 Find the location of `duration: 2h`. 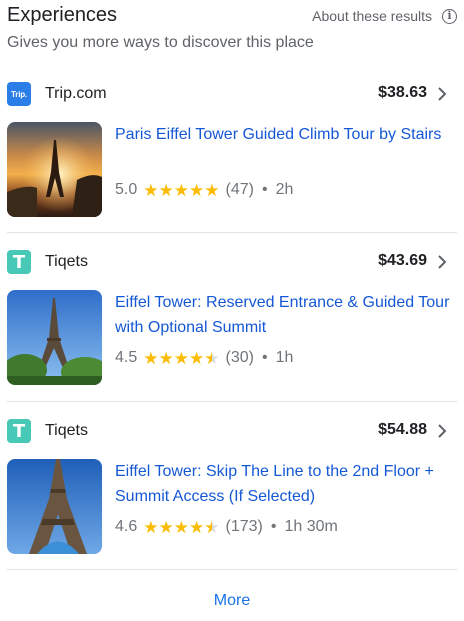

duration: 2h is located at coordinates (284, 189).